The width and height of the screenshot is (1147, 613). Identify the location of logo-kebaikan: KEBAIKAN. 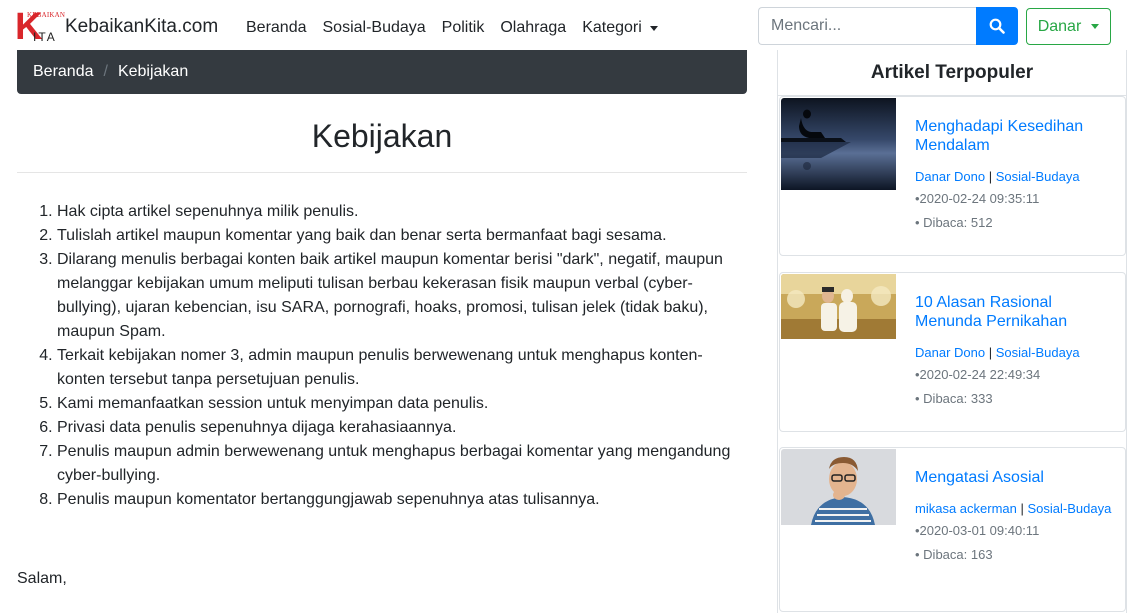
(46, 15).